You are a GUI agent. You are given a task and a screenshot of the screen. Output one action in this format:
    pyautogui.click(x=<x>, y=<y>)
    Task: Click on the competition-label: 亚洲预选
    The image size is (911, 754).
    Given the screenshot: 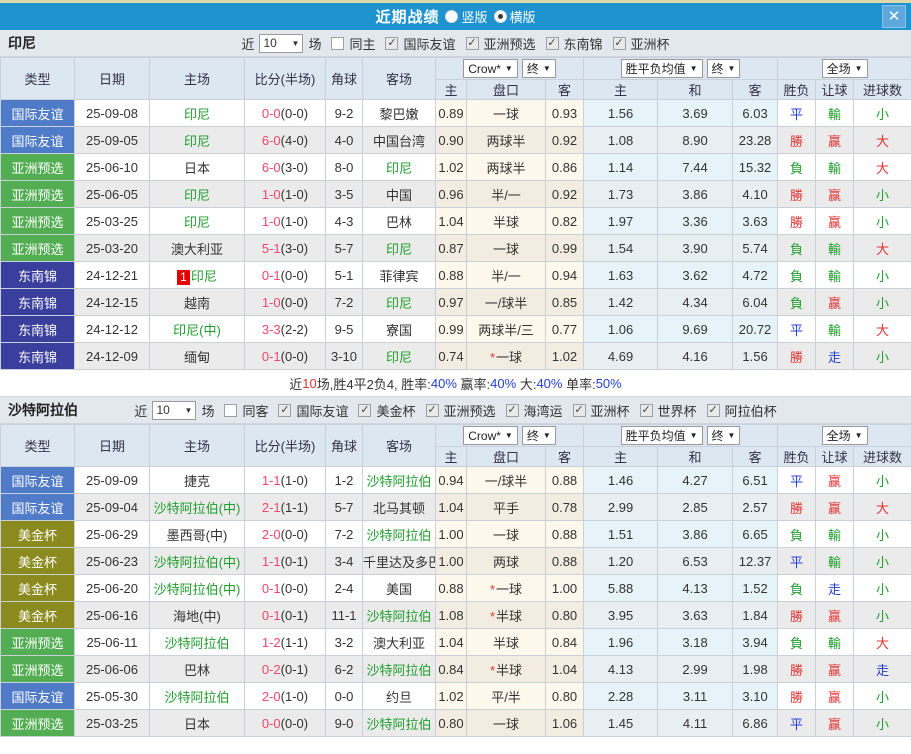 What is the action you would take?
    pyautogui.click(x=509, y=44)
    